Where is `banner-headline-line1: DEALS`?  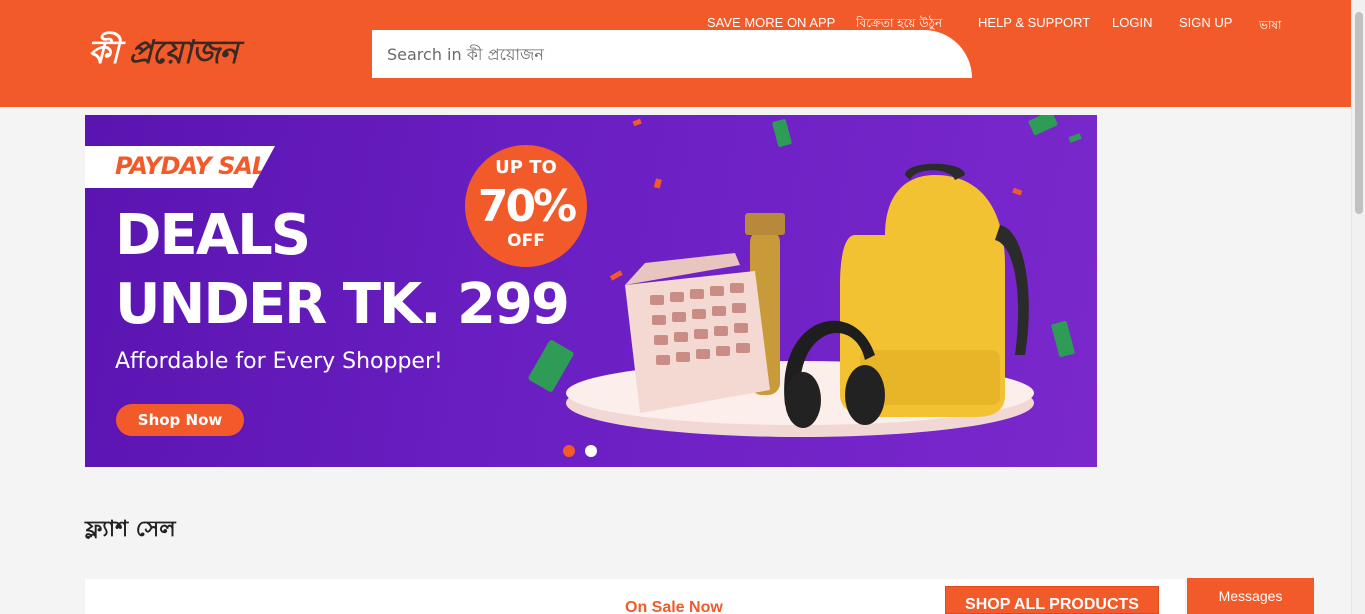
banner-headline-line1: DEALS is located at coordinates (213, 235).